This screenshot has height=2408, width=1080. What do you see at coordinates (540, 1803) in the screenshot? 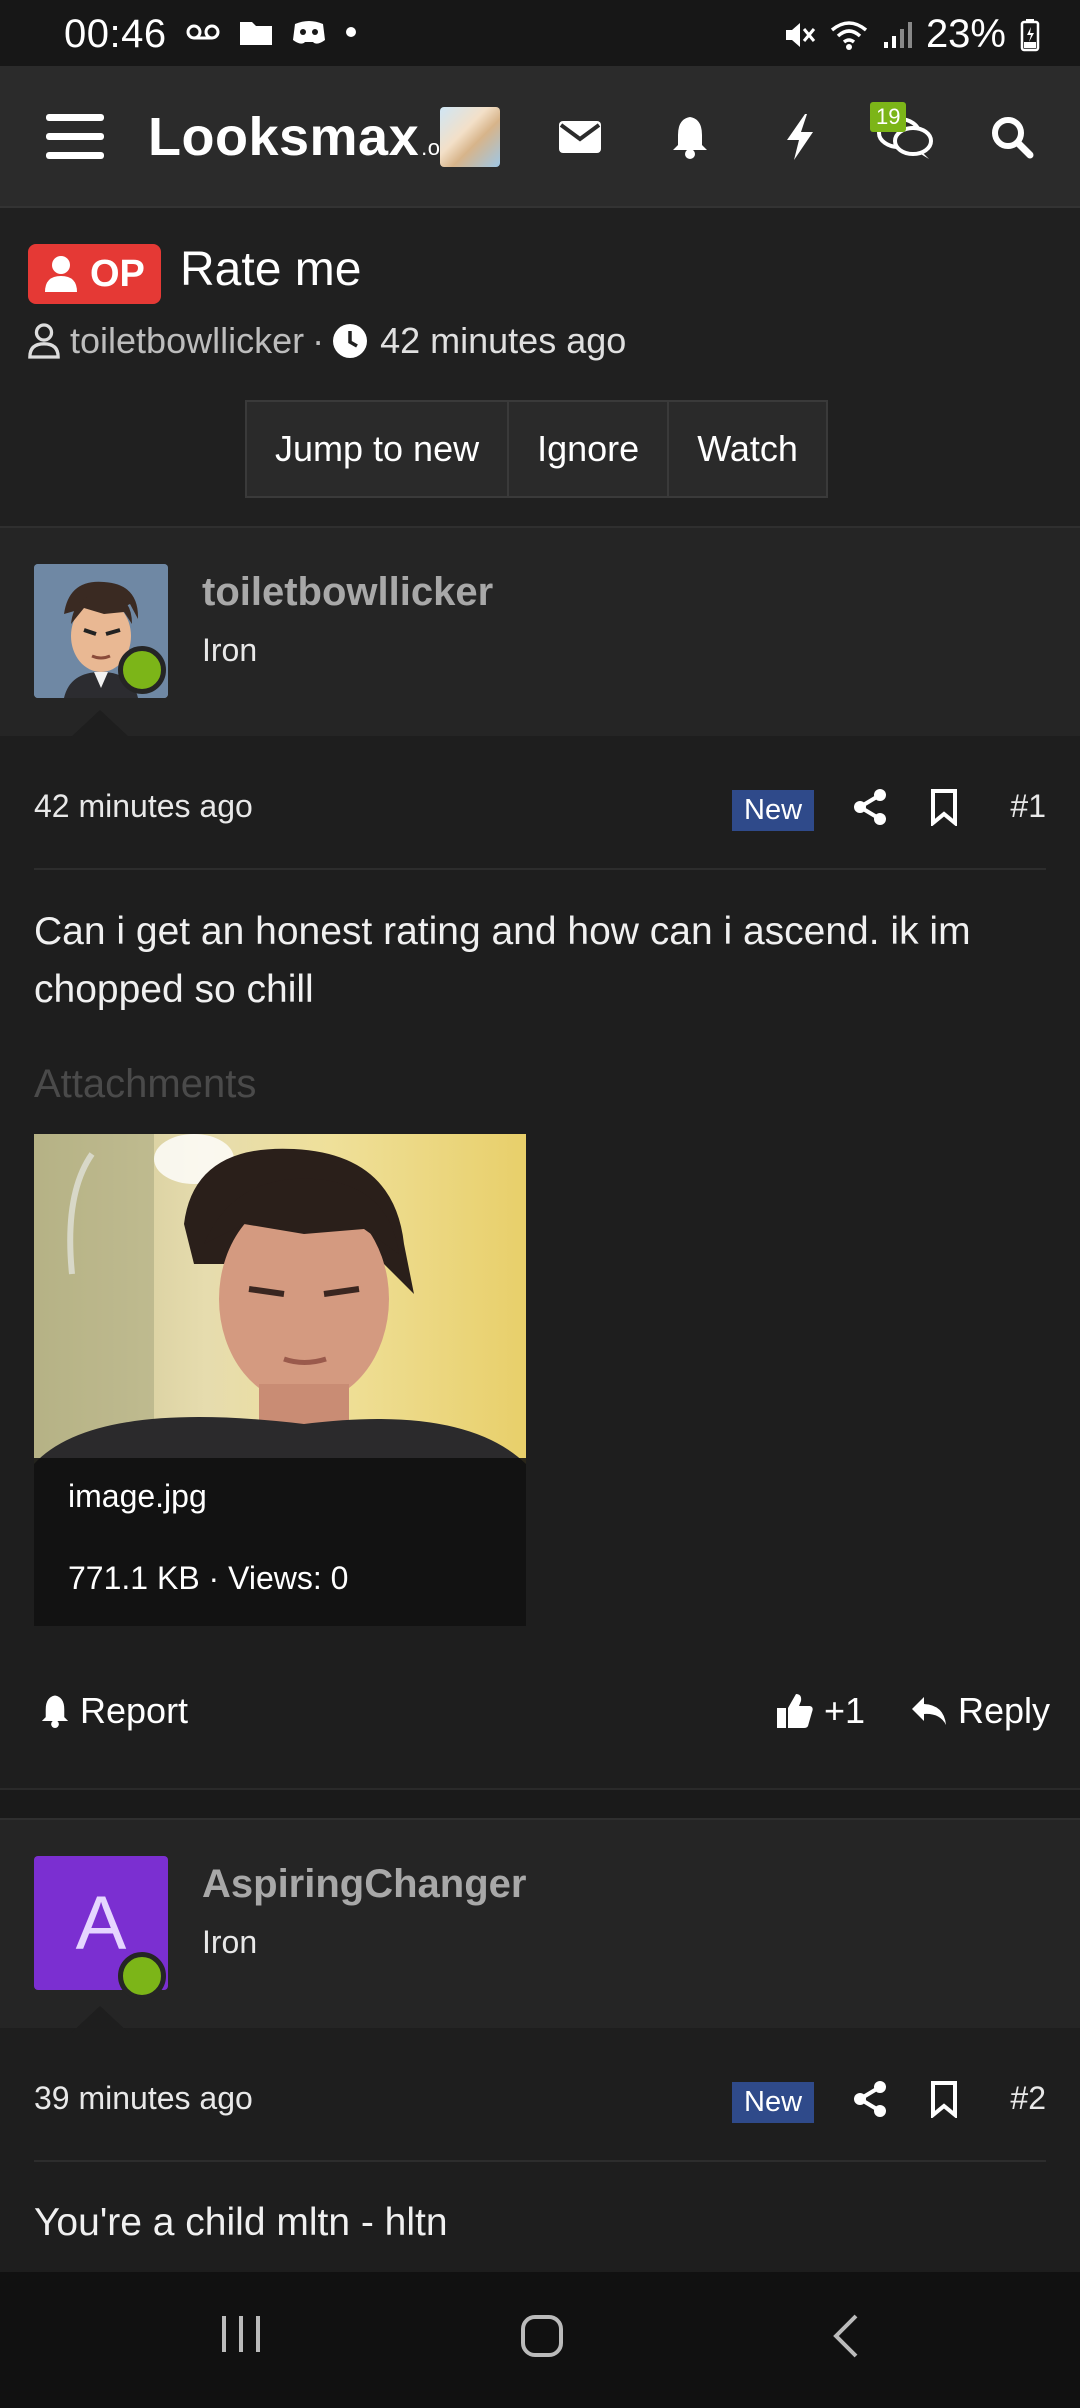
I see `post-gap` at bounding box center [540, 1803].